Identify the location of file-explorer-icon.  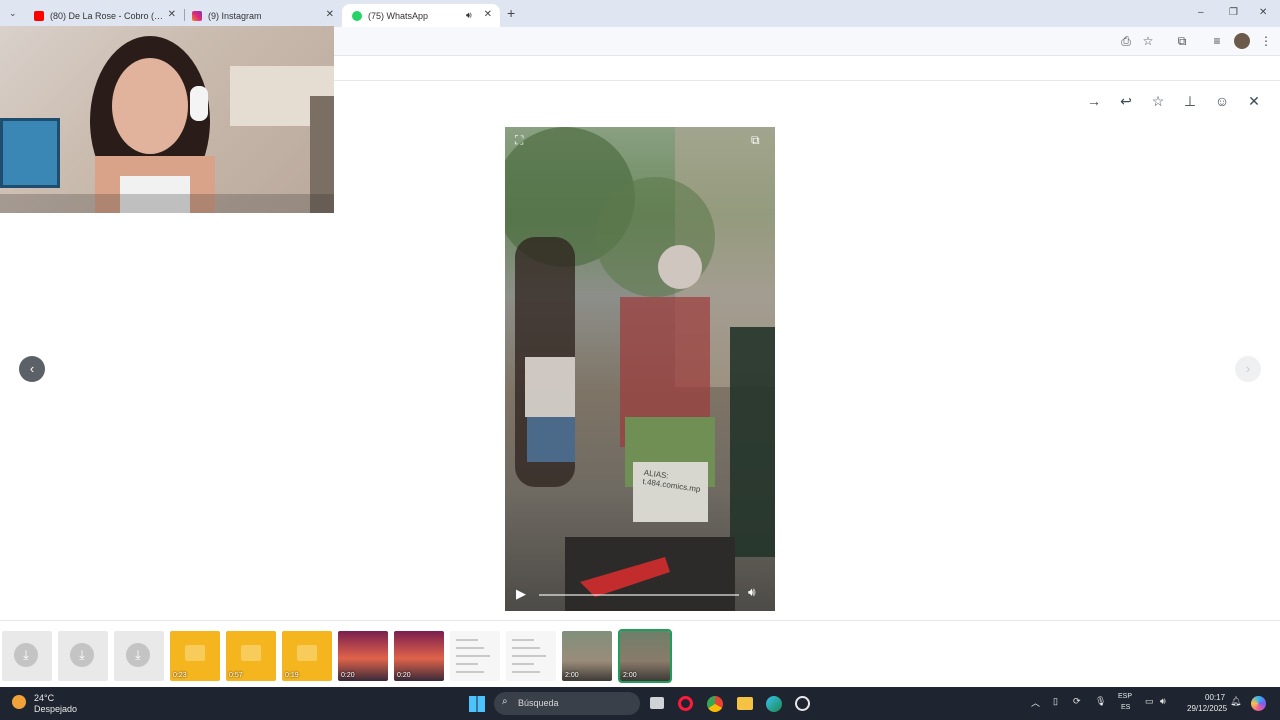
(745, 703).